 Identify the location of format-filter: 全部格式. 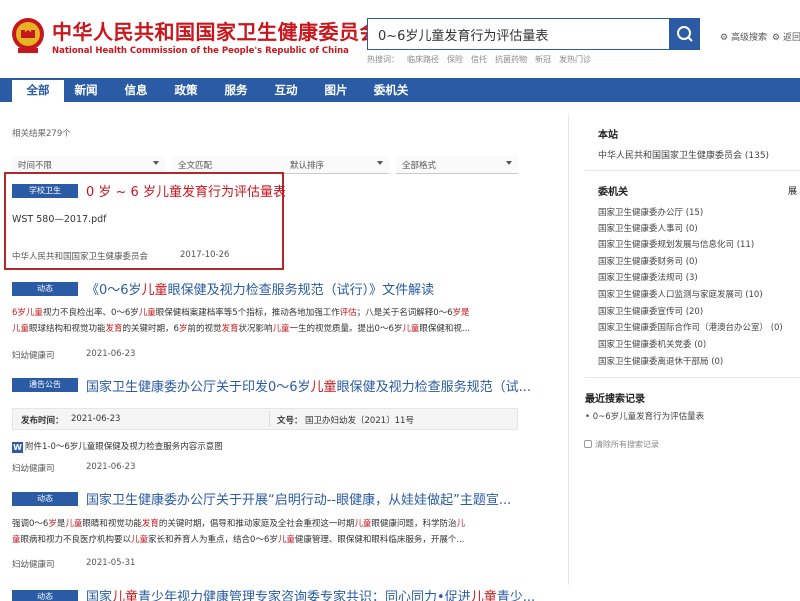
(457, 165).